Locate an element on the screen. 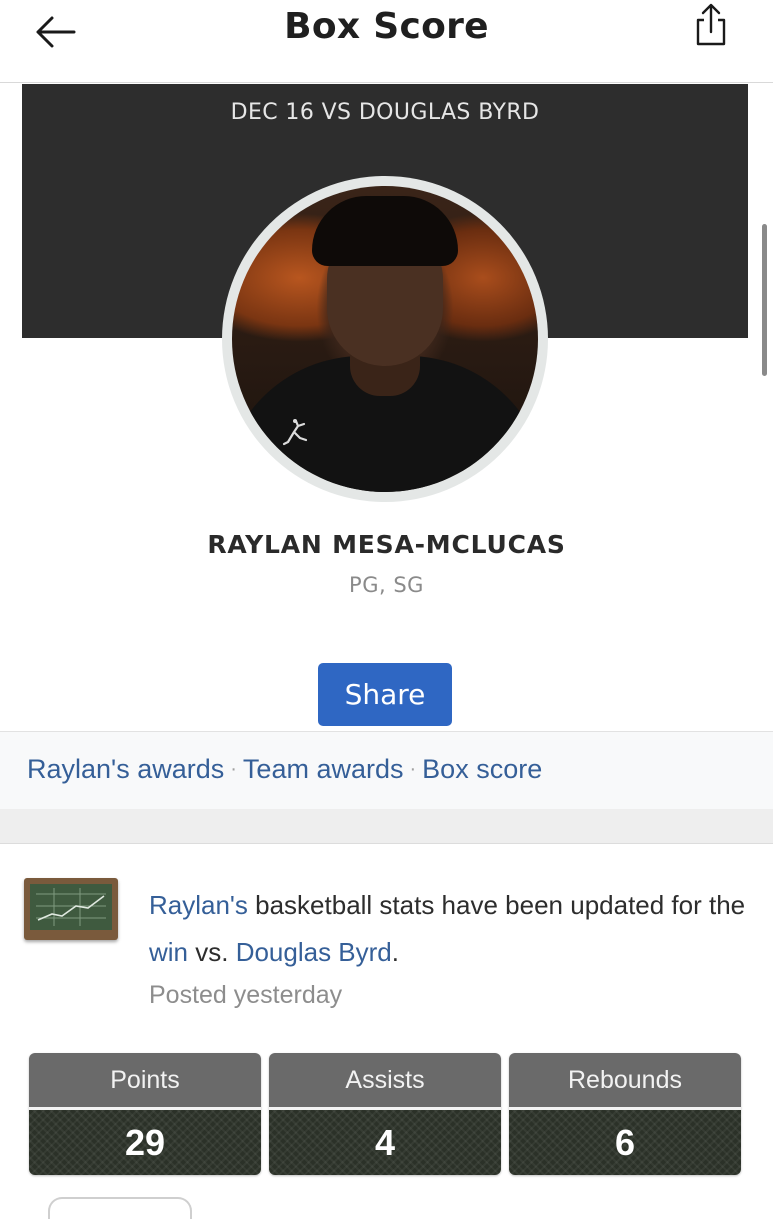  game-label: DEC 16 VS DOUGLAS BYRD is located at coordinates (385, 112).